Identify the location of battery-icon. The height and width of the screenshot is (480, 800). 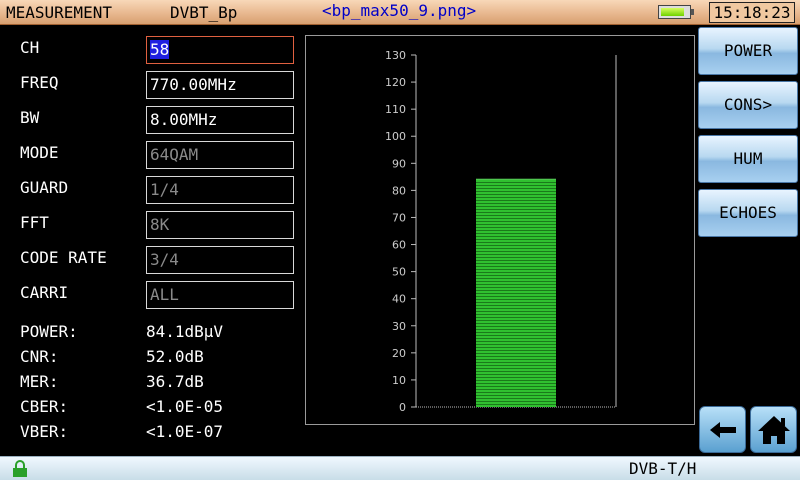
(676, 12).